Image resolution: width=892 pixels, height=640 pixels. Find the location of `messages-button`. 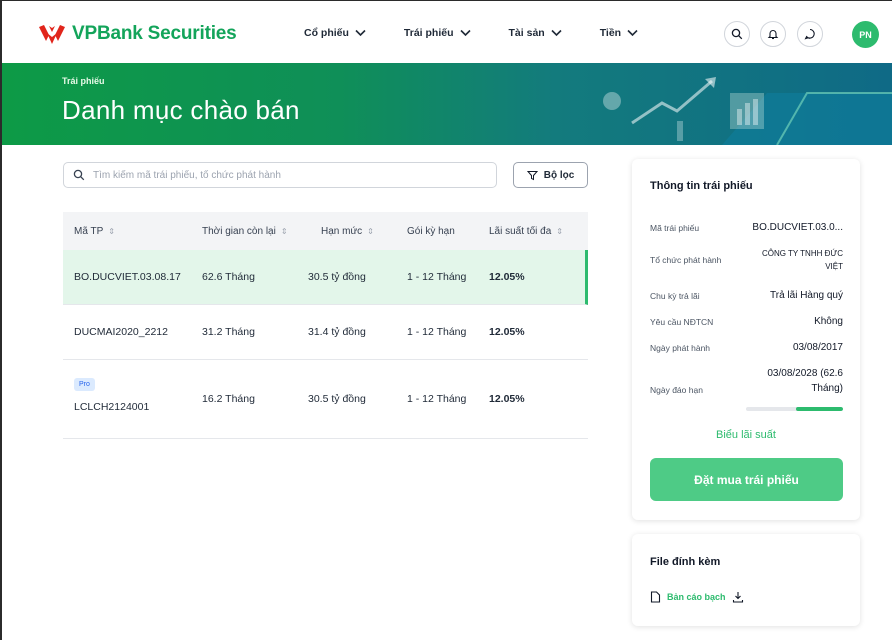

messages-button is located at coordinates (810, 34).